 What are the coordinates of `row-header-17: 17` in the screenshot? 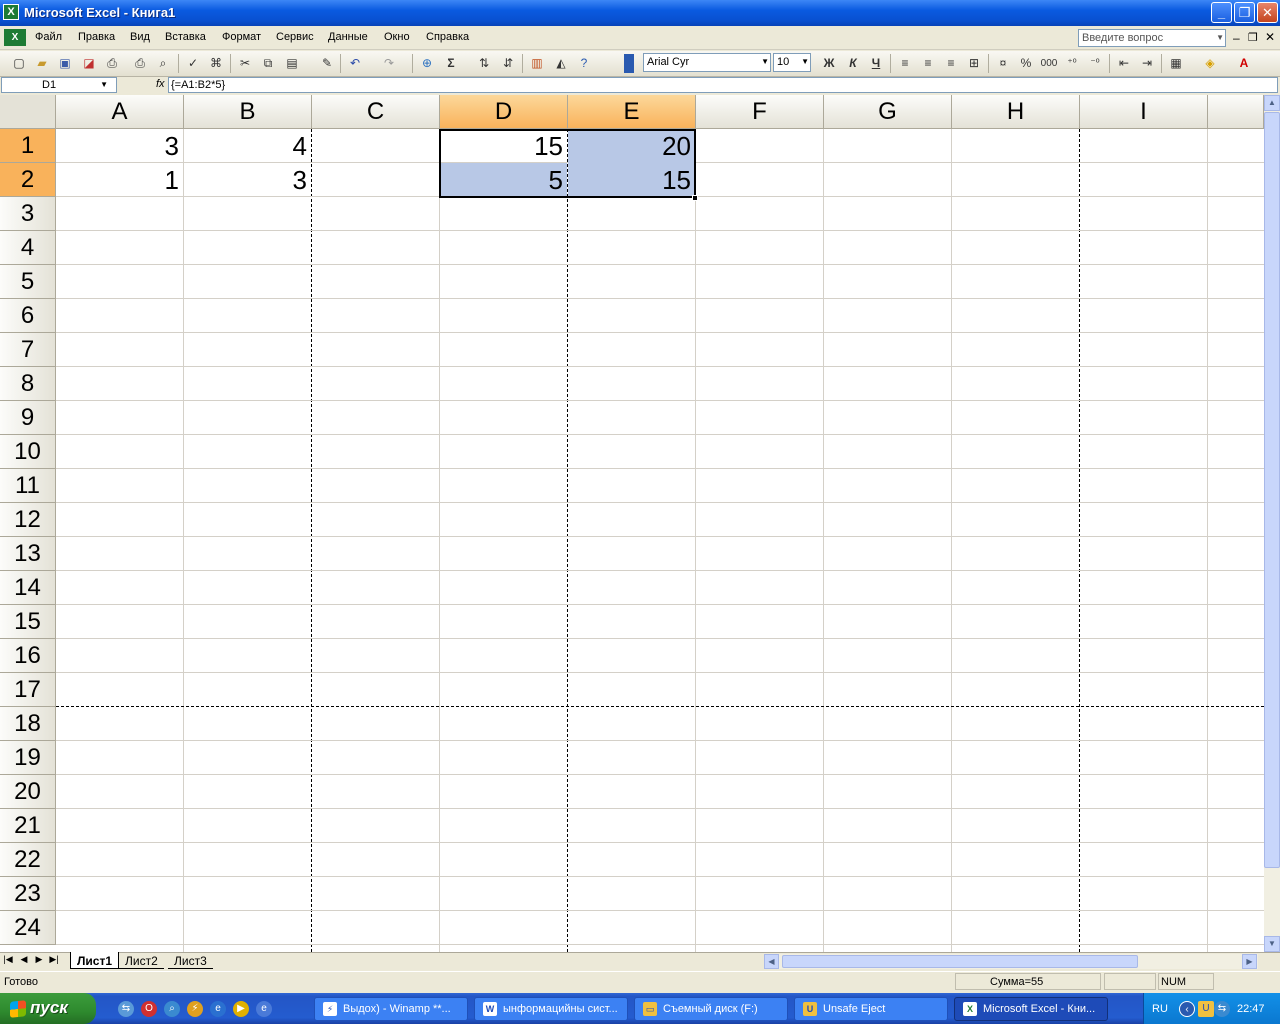 It's located at (28, 690).